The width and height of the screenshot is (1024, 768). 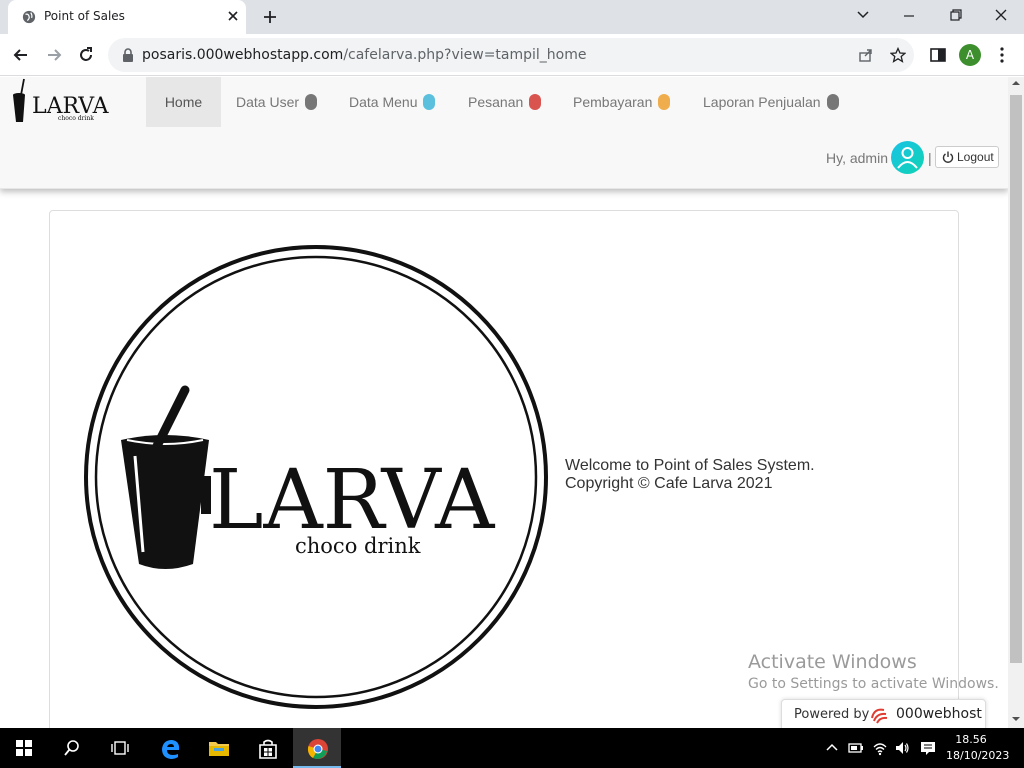 I want to click on user-icon, so click(x=907, y=158).